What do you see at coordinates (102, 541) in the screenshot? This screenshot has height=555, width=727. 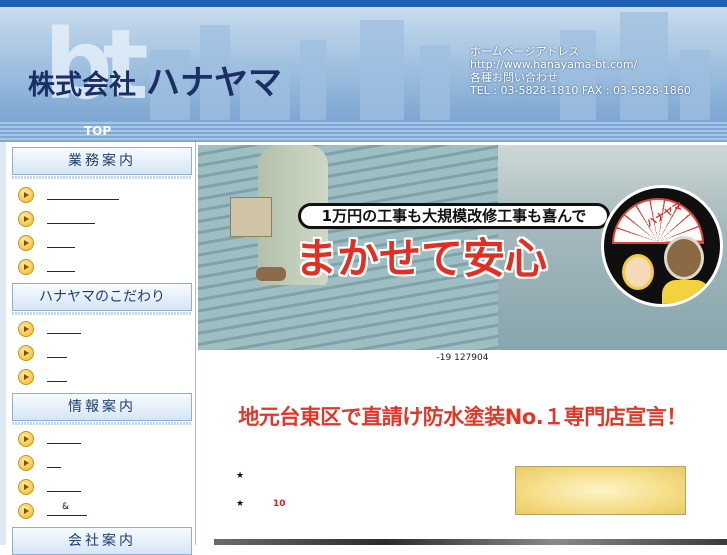 I see `sidebar-section-company: 会社案内` at bounding box center [102, 541].